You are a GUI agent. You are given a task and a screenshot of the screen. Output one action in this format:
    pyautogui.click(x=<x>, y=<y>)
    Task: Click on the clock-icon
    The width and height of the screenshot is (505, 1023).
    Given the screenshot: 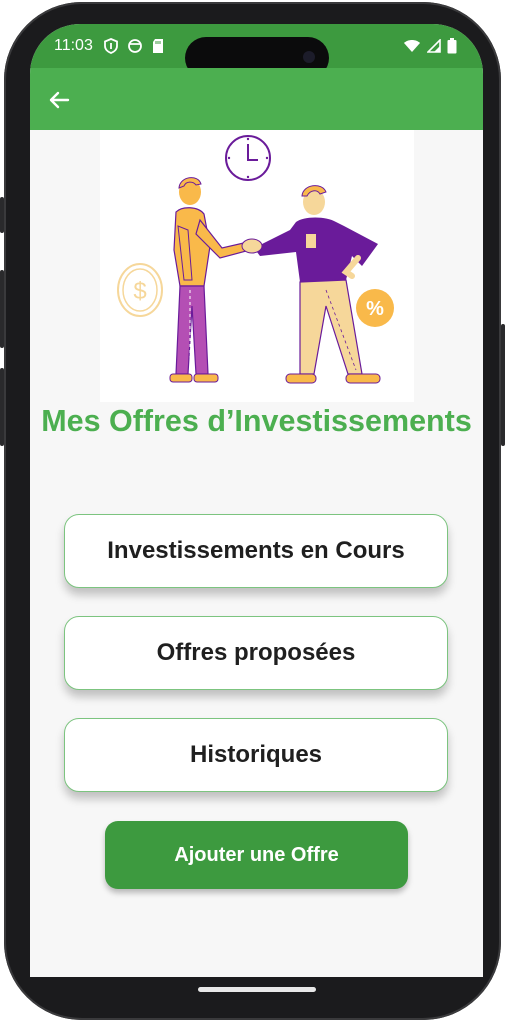 What is the action you would take?
    pyautogui.click(x=248, y=158)
    